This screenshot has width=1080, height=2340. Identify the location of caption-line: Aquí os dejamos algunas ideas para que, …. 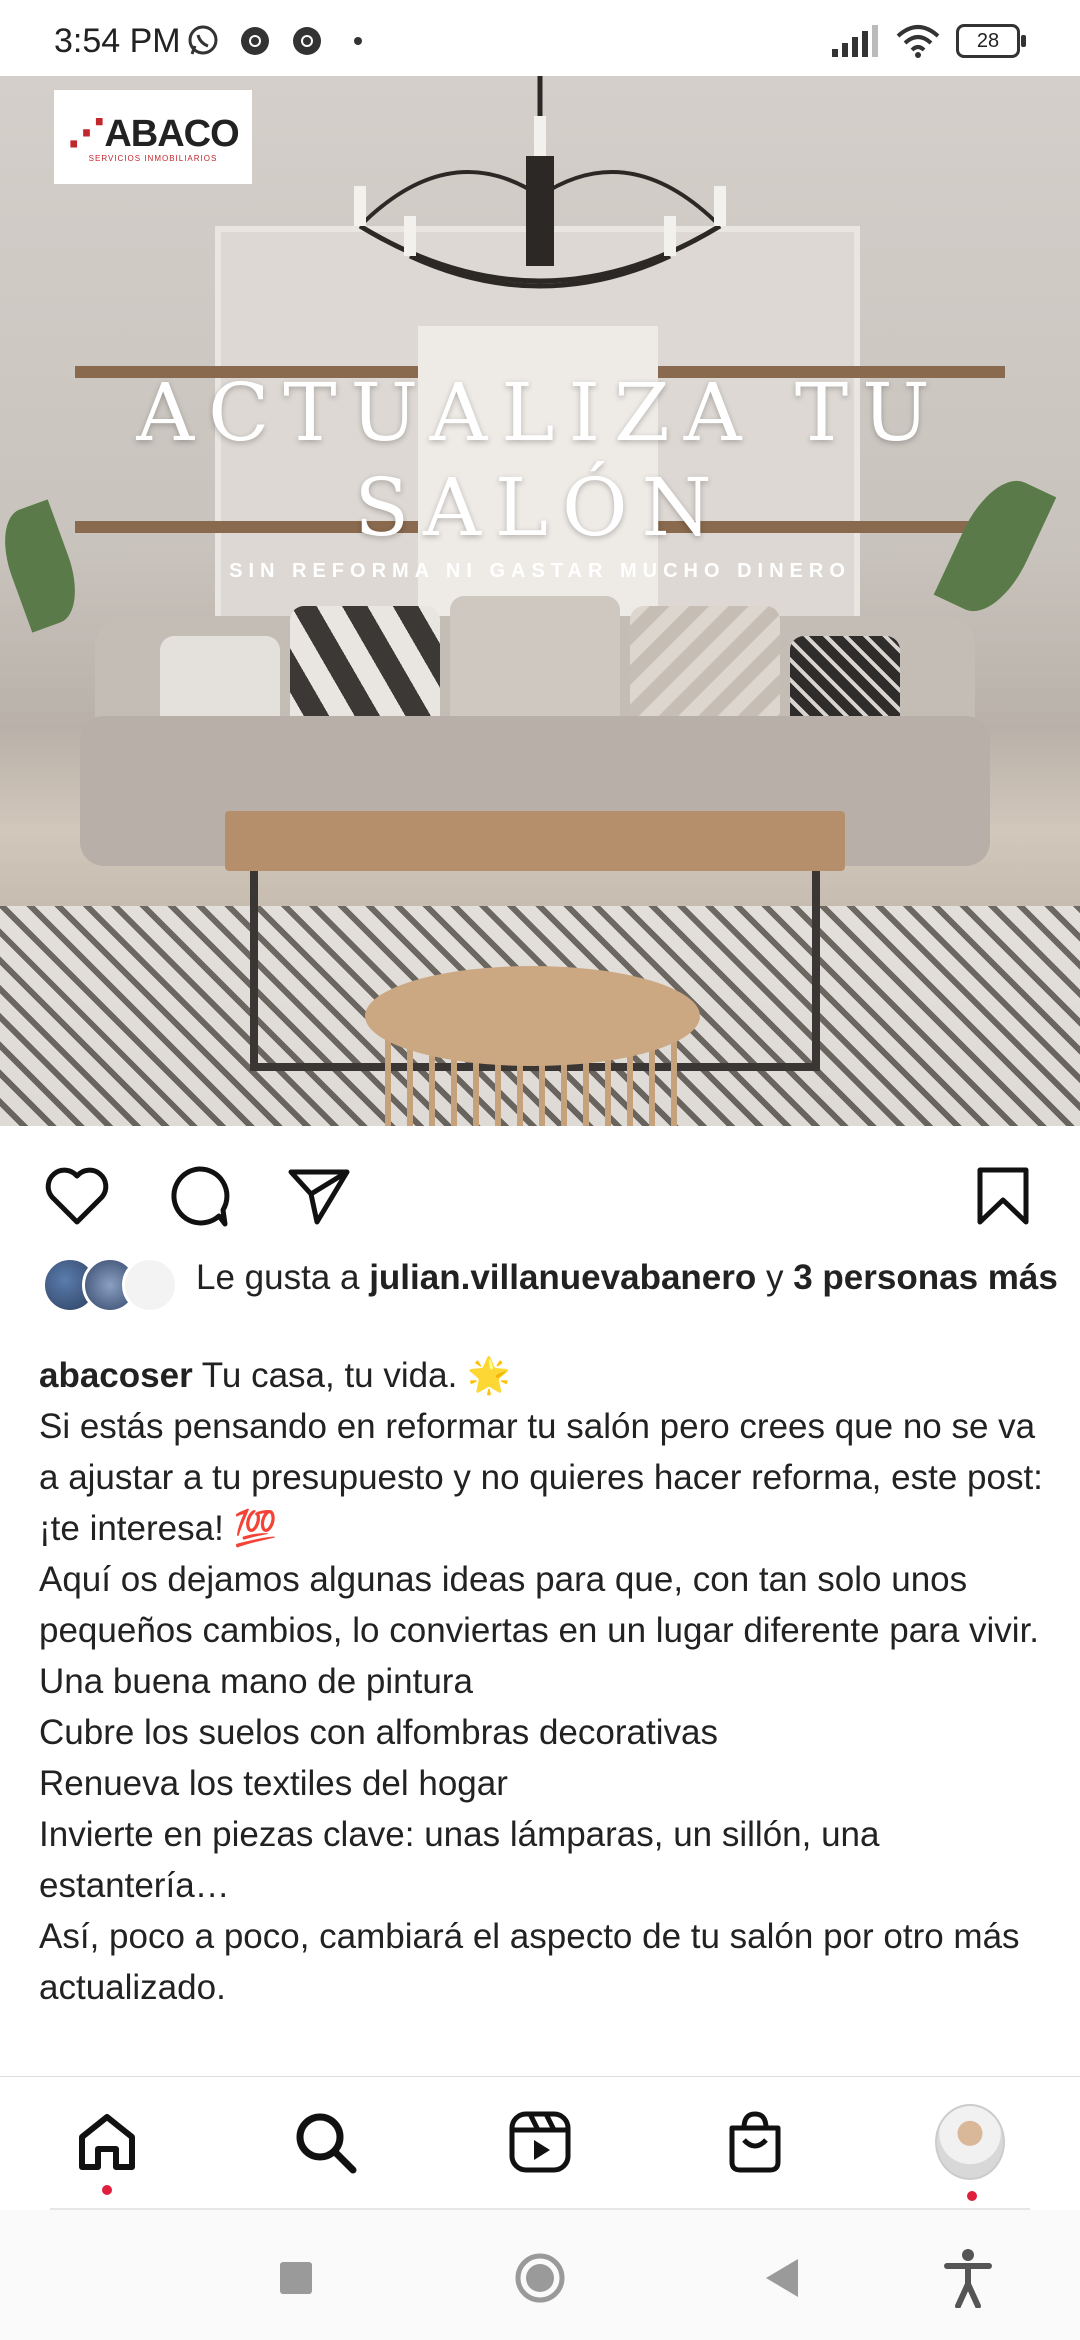
(539, 1605).